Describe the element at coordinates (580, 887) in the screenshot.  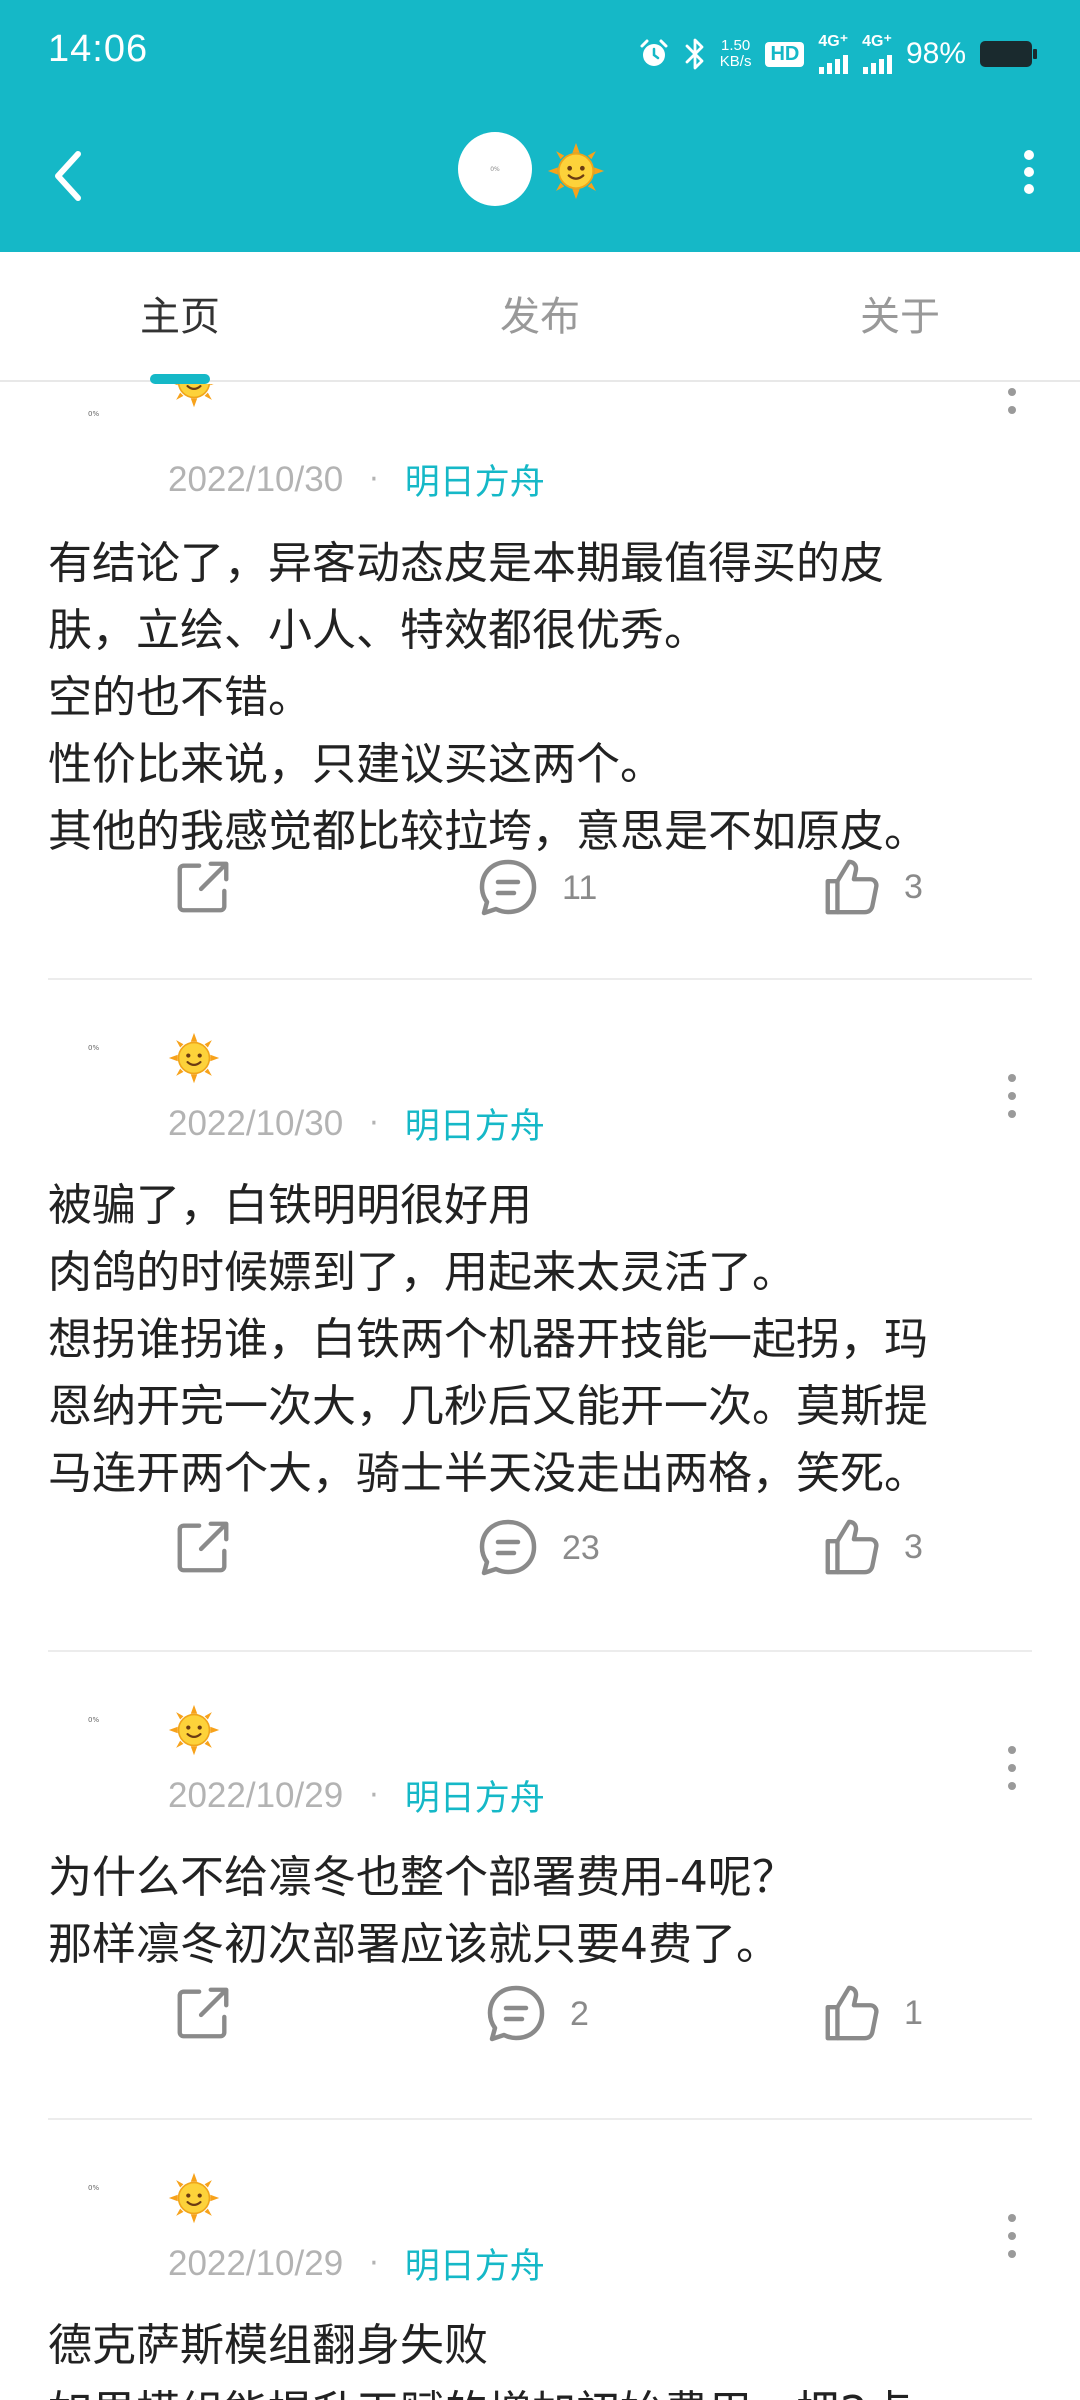
I see `comment-count: 11` at that location.